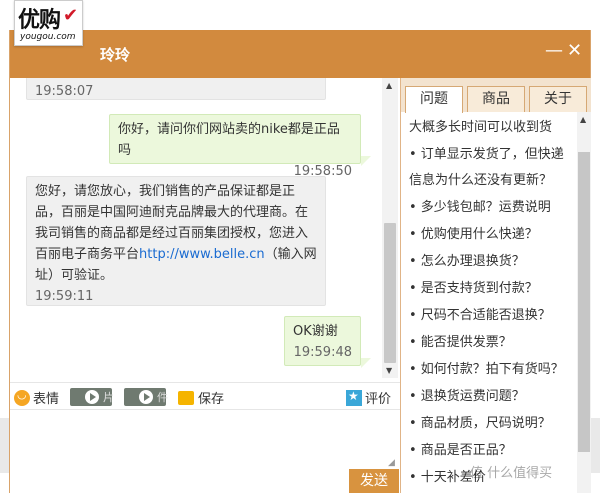  I want to click on message-line: 址）可验证。, so click(74, 275).